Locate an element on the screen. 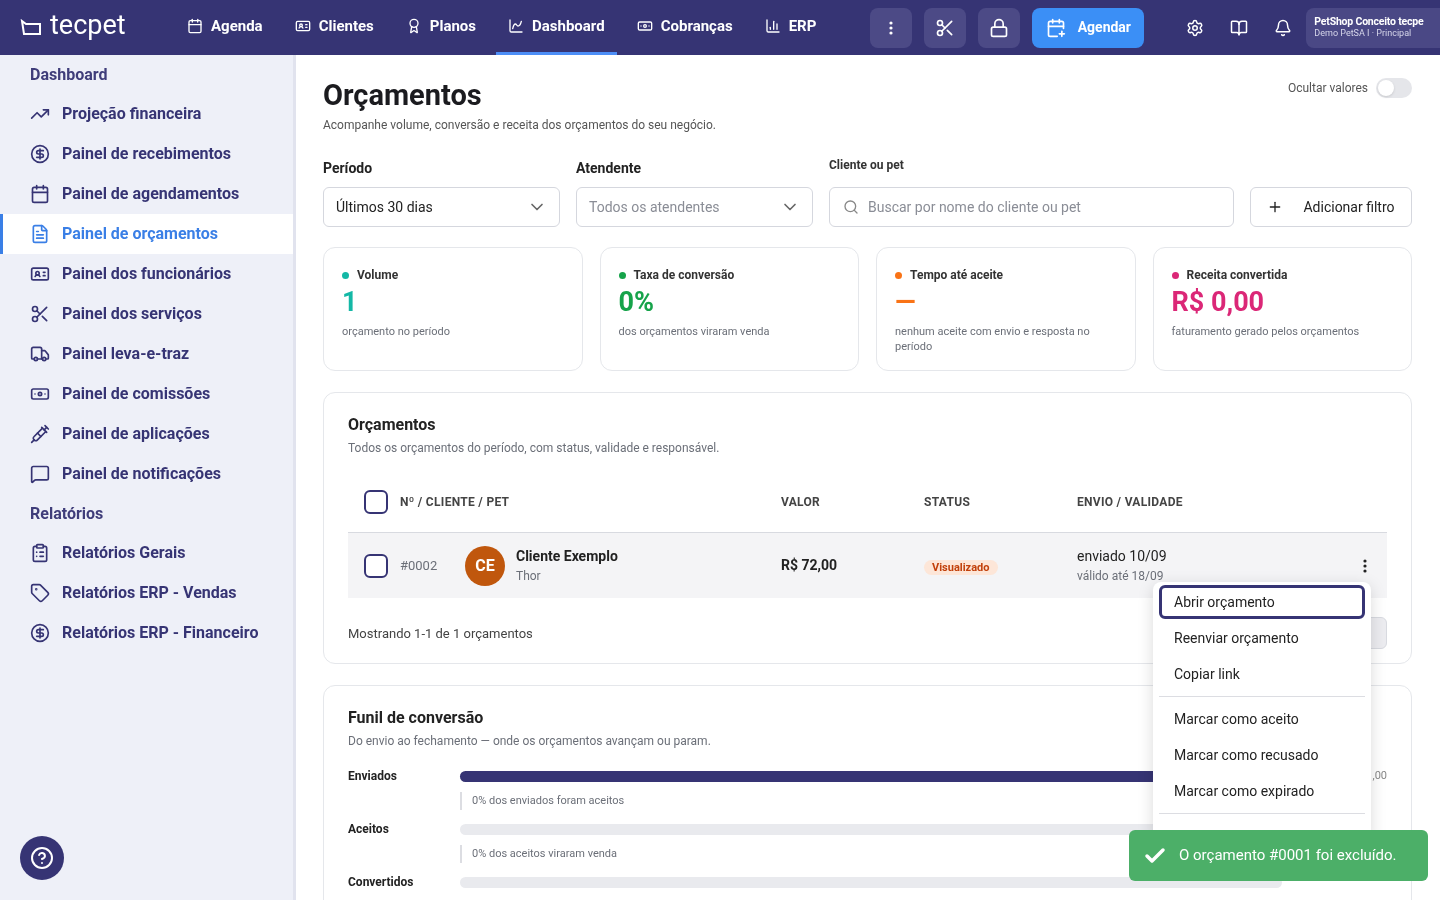 Image resolution: width=1440 pixels, height=900 pixels. search-field: Buscar por nome do cliente ou pet is located at coordinates (1031, 207).